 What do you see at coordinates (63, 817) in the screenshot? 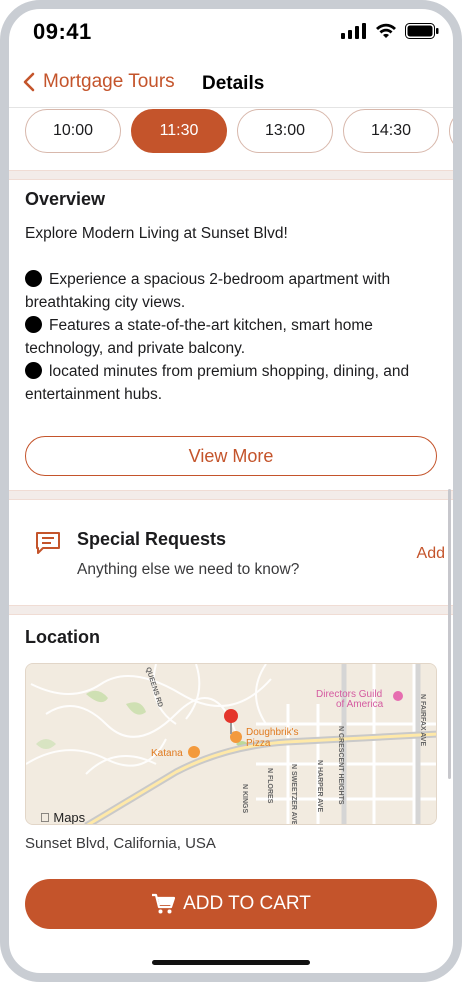
I see `svg-text:  Maps` at bounding box center [63, 817].